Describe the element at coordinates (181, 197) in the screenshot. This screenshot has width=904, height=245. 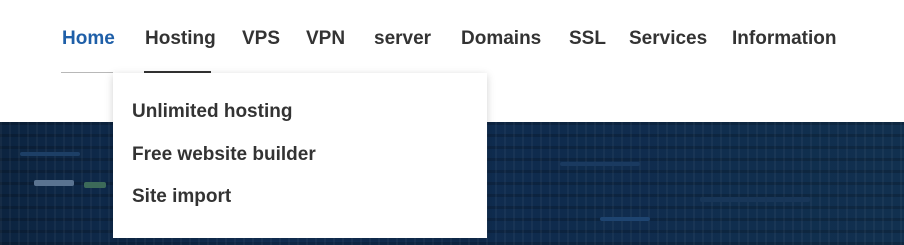
I see `dropdown-item-site-import: Site import` at that location.